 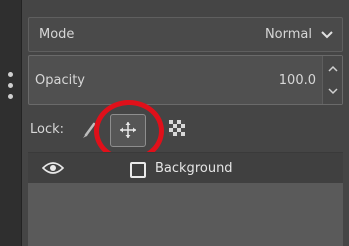 What do you see at coordinates (288, 34) in the screenshot?
I see `mode-value: Normal` at bounding box center [288, 34].